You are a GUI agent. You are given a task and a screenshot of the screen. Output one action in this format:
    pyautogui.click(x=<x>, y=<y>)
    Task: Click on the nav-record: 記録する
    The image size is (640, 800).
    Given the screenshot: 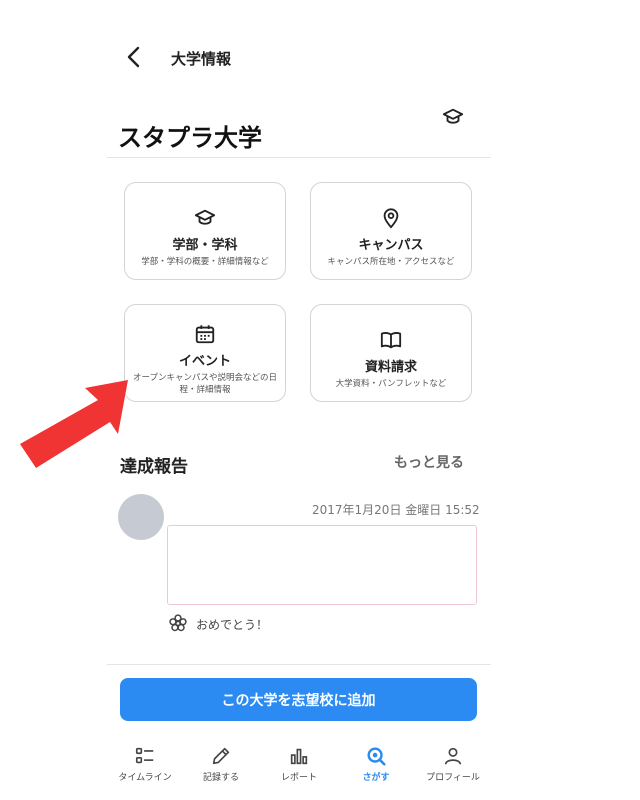 What is the action you would take?
    pyautogui.click(x=221, y=764)
    